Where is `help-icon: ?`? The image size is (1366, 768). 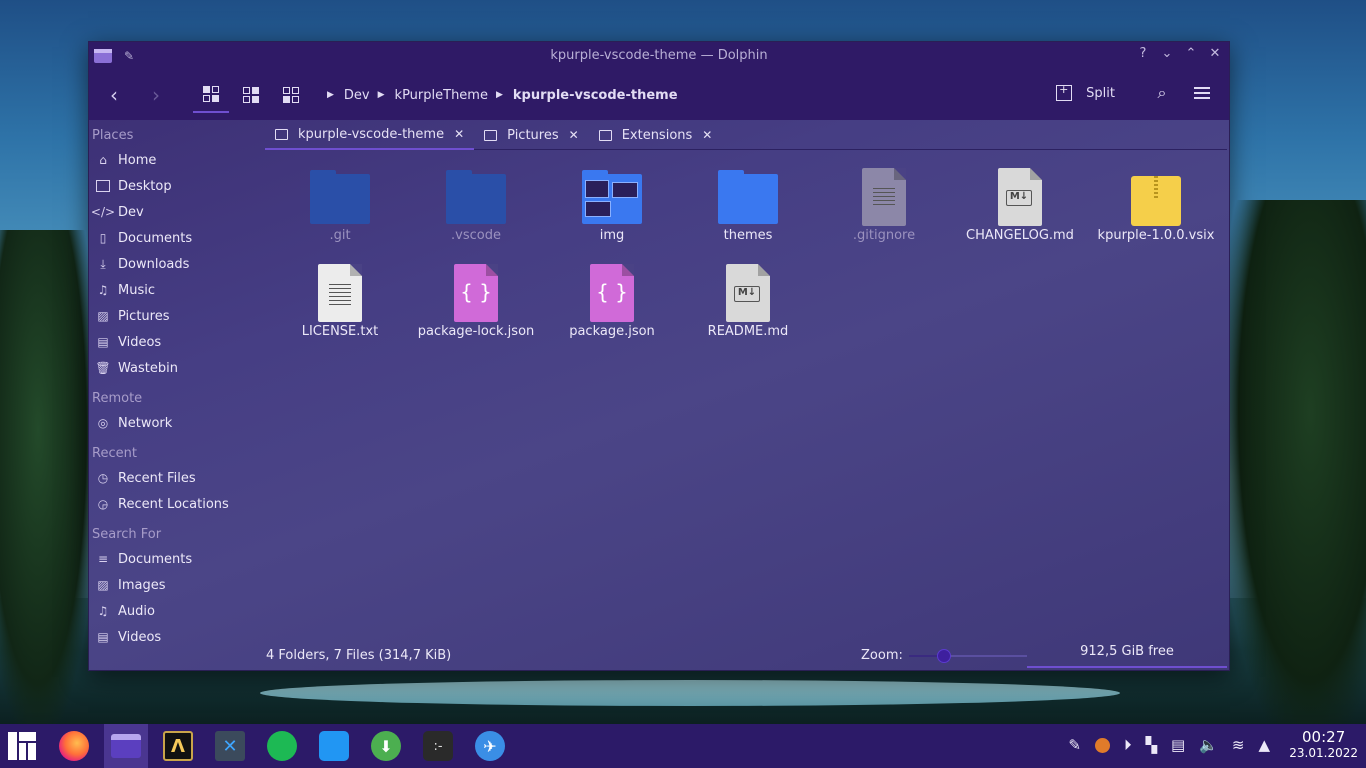 help-icon: ? is located at coordinates (1143, 53).